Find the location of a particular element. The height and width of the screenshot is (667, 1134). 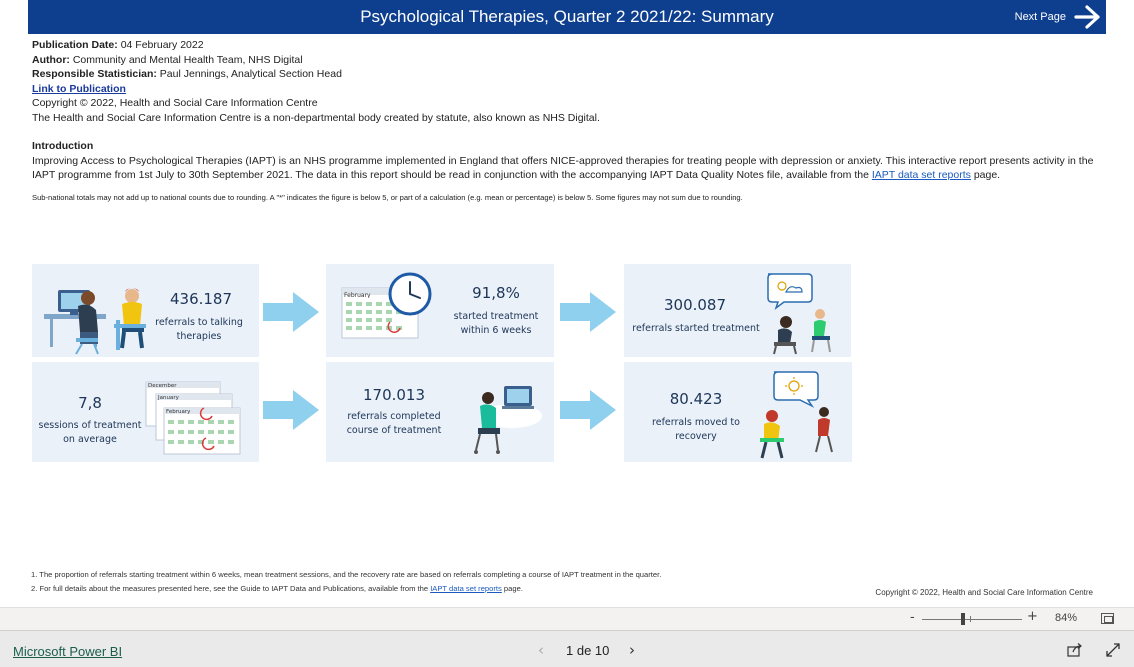

arrow-right-icon is located at coordinates (1087, 17).